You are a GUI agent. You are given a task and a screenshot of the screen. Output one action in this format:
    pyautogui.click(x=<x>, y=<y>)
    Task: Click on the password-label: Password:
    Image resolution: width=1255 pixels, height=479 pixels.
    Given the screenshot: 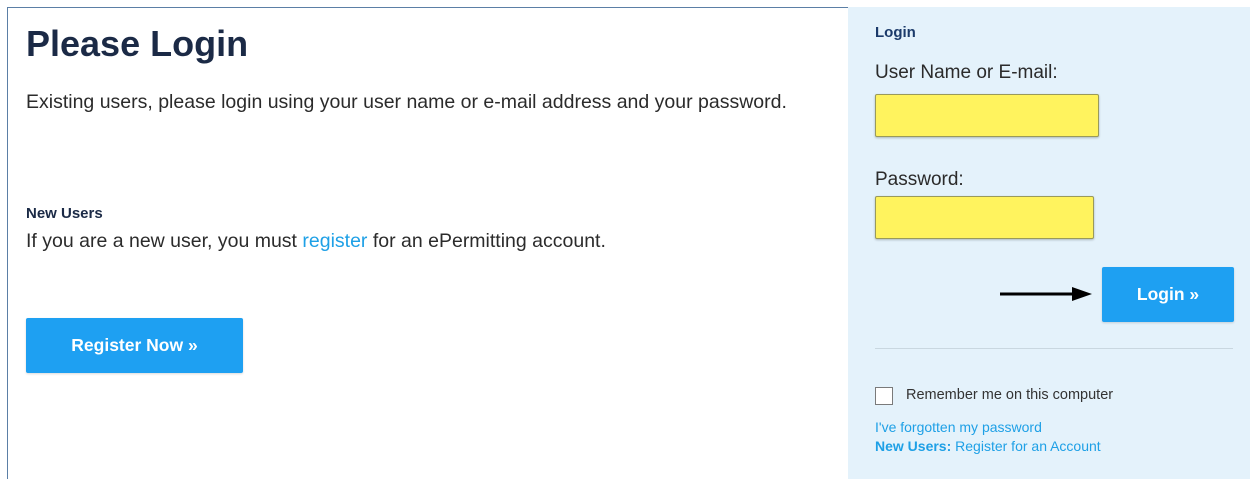 What is the action you would take?
    pyautogui.click(x=919, y=179)
    